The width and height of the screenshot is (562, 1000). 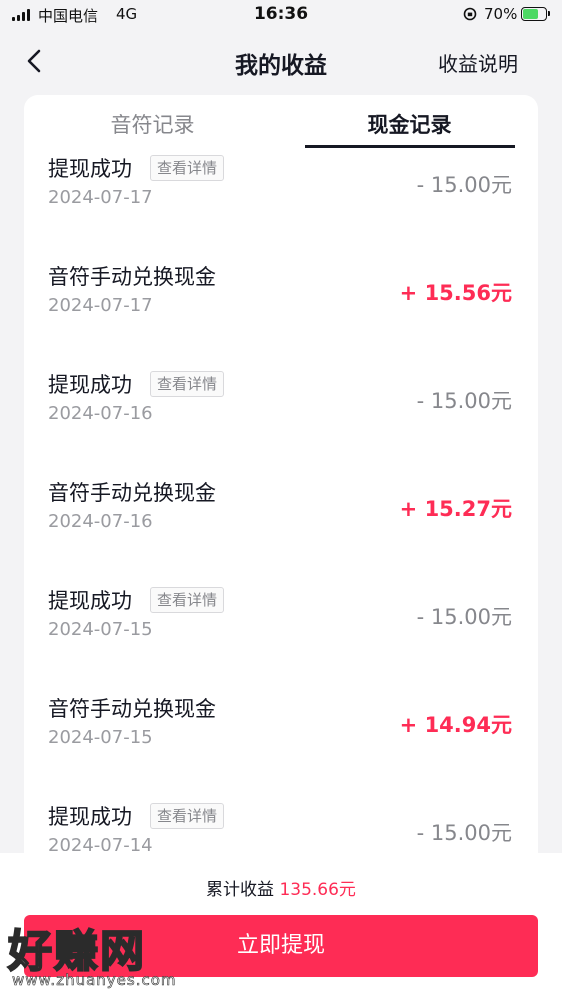 What do you see at coordinates (501, 14) in the screenshot?
I see `battery-percent: 70%` at bounding box center [501, 14].